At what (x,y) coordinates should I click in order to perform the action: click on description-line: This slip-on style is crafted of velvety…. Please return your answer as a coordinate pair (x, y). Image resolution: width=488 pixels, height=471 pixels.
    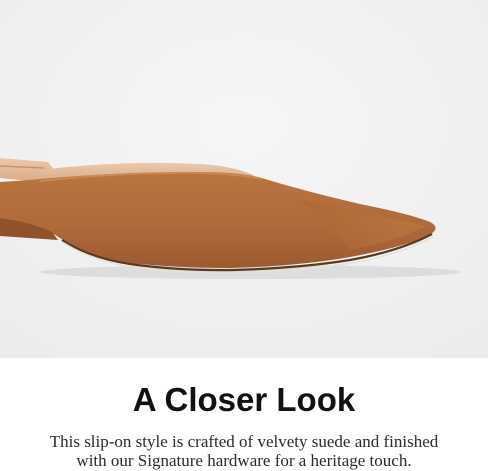
    Looking at the image, I should click on (244, 441).